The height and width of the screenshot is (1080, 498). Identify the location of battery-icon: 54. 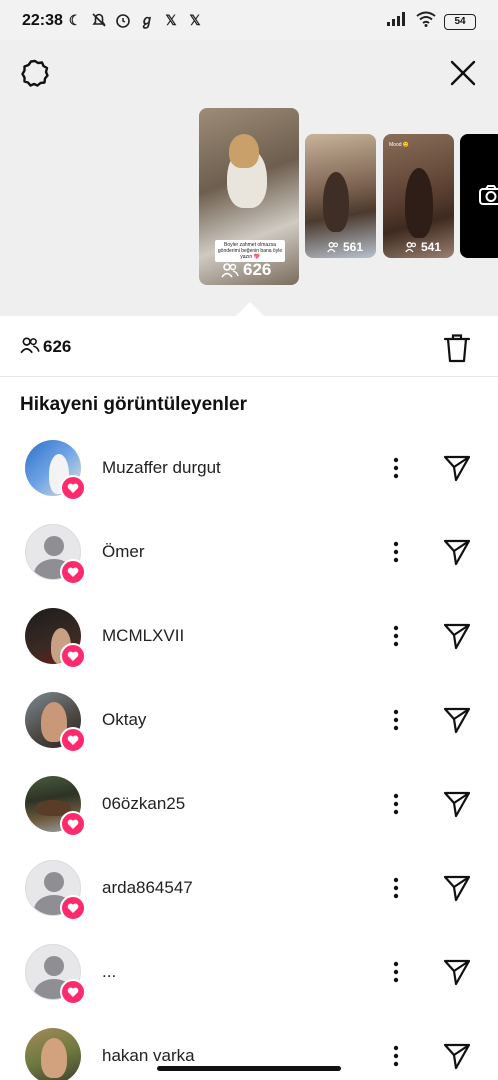
(460, 21).